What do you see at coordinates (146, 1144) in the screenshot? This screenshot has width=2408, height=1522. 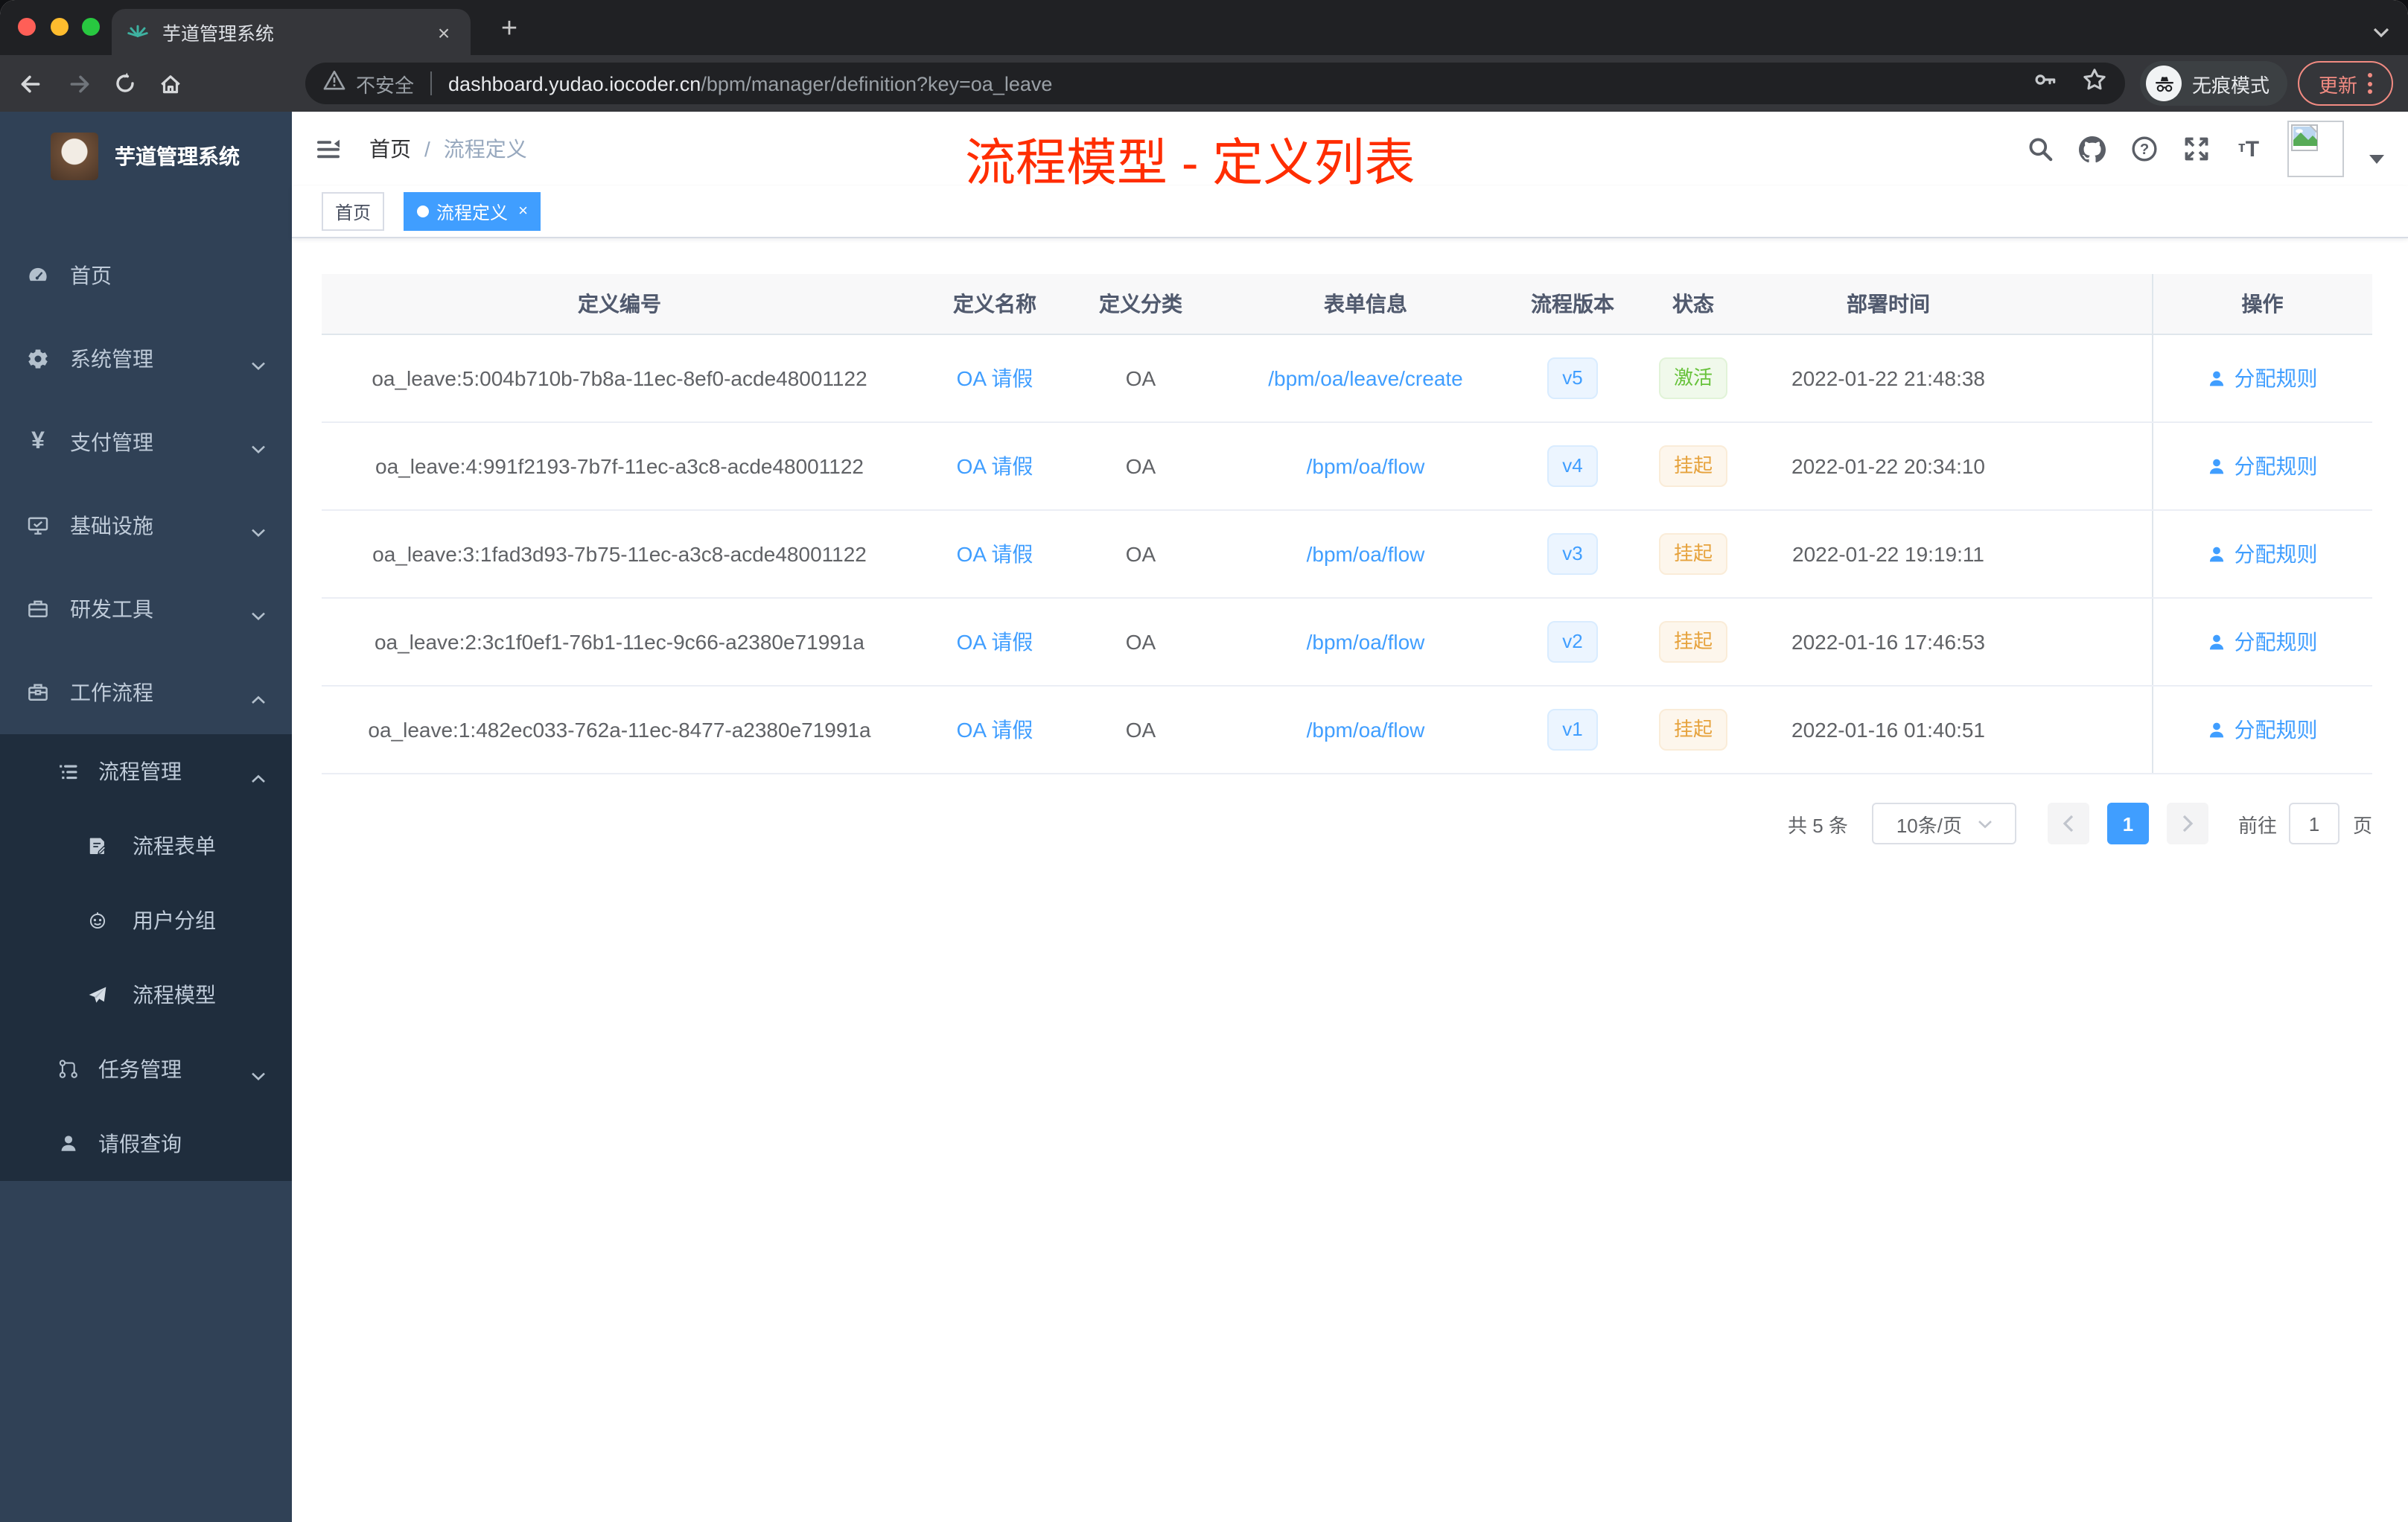 I see `sidebar-item-leave-query: 请假查询` at bounding box center [146, 1144].